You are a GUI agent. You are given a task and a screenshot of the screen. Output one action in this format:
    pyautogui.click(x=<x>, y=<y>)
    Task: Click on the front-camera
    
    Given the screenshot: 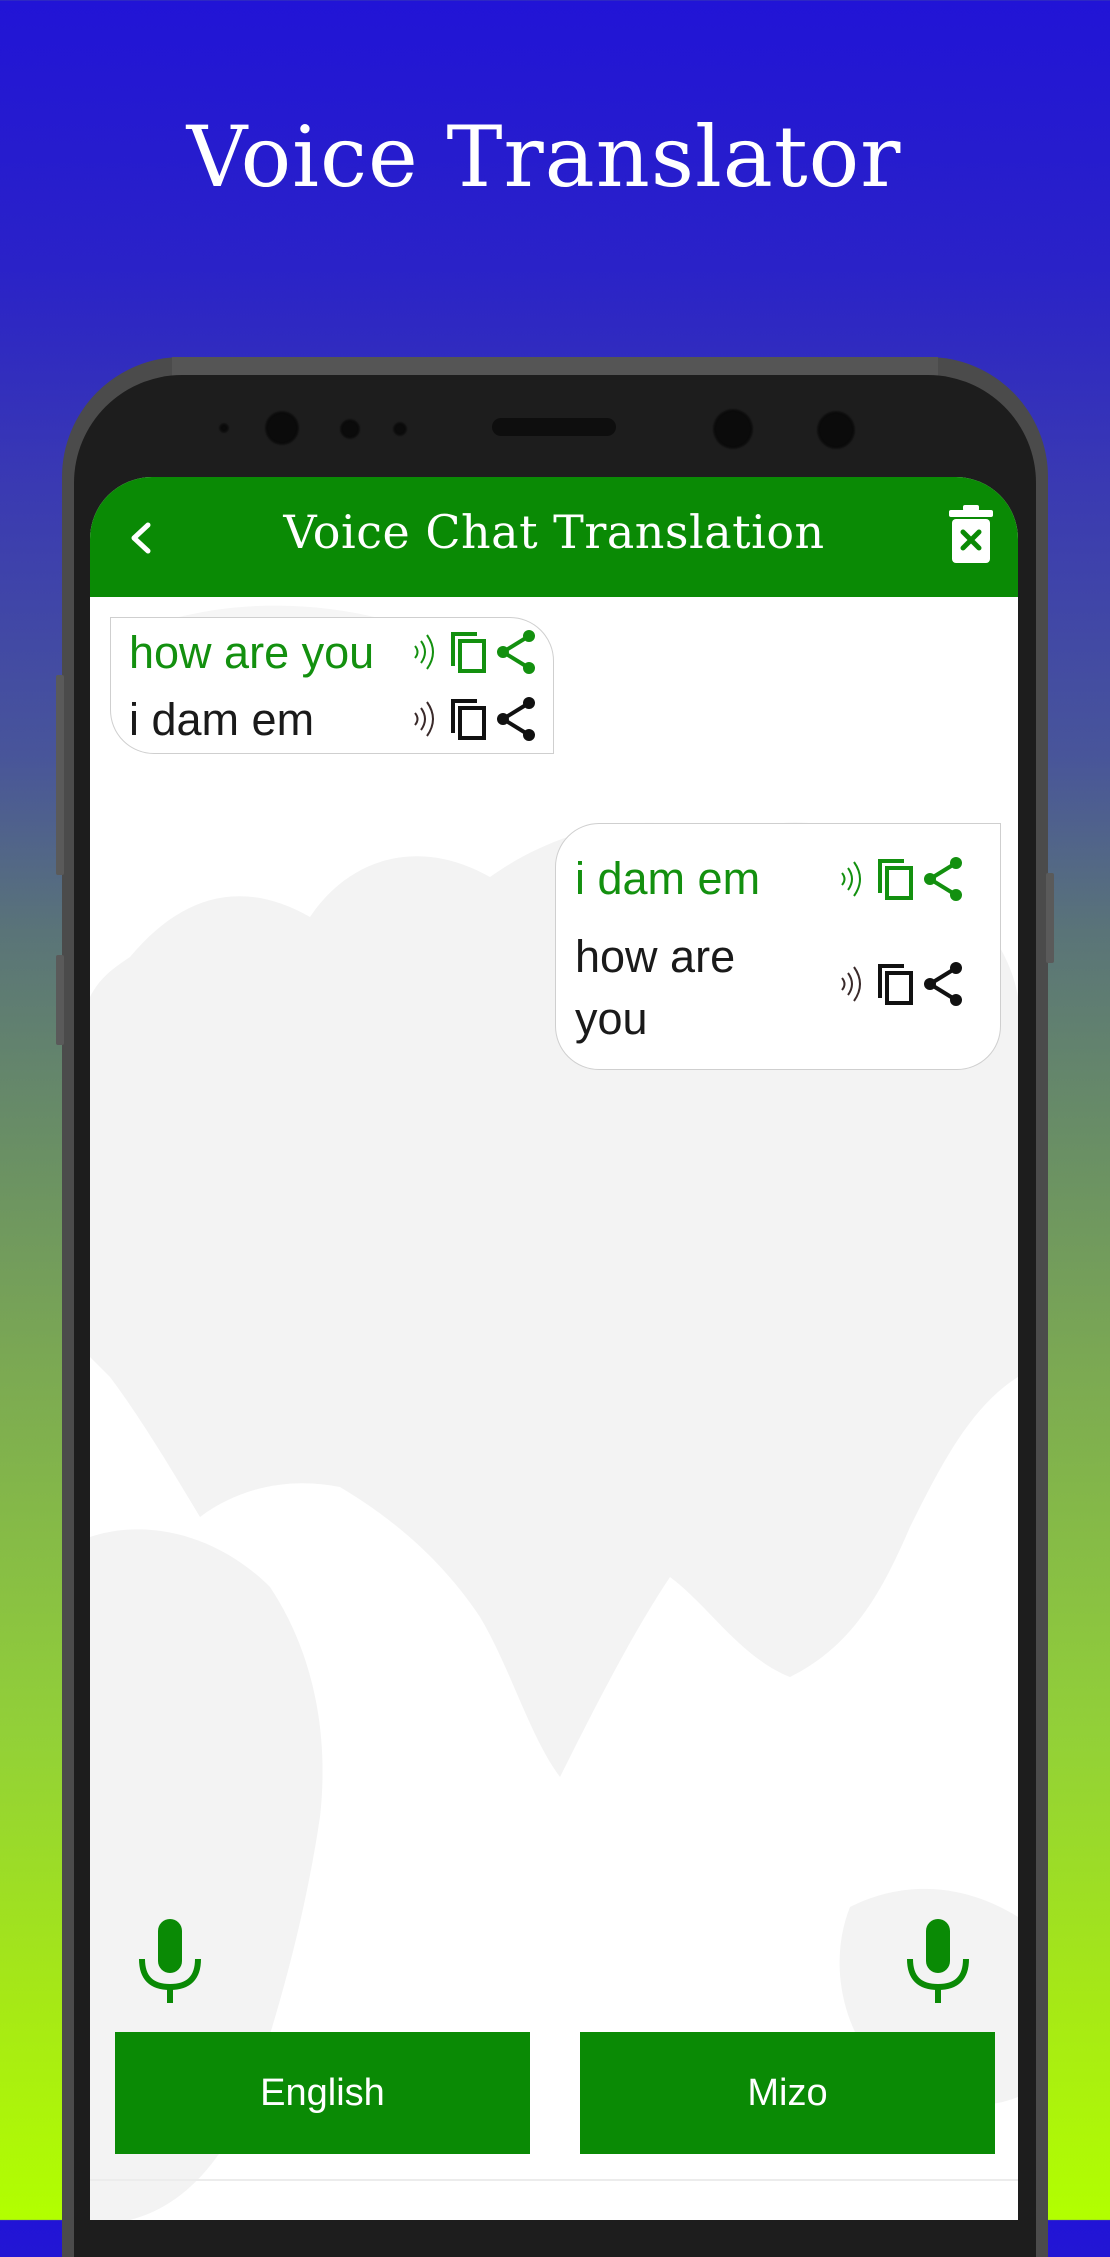 What is the action you would take?
    pyautogui.click(x=282, y=428)
    